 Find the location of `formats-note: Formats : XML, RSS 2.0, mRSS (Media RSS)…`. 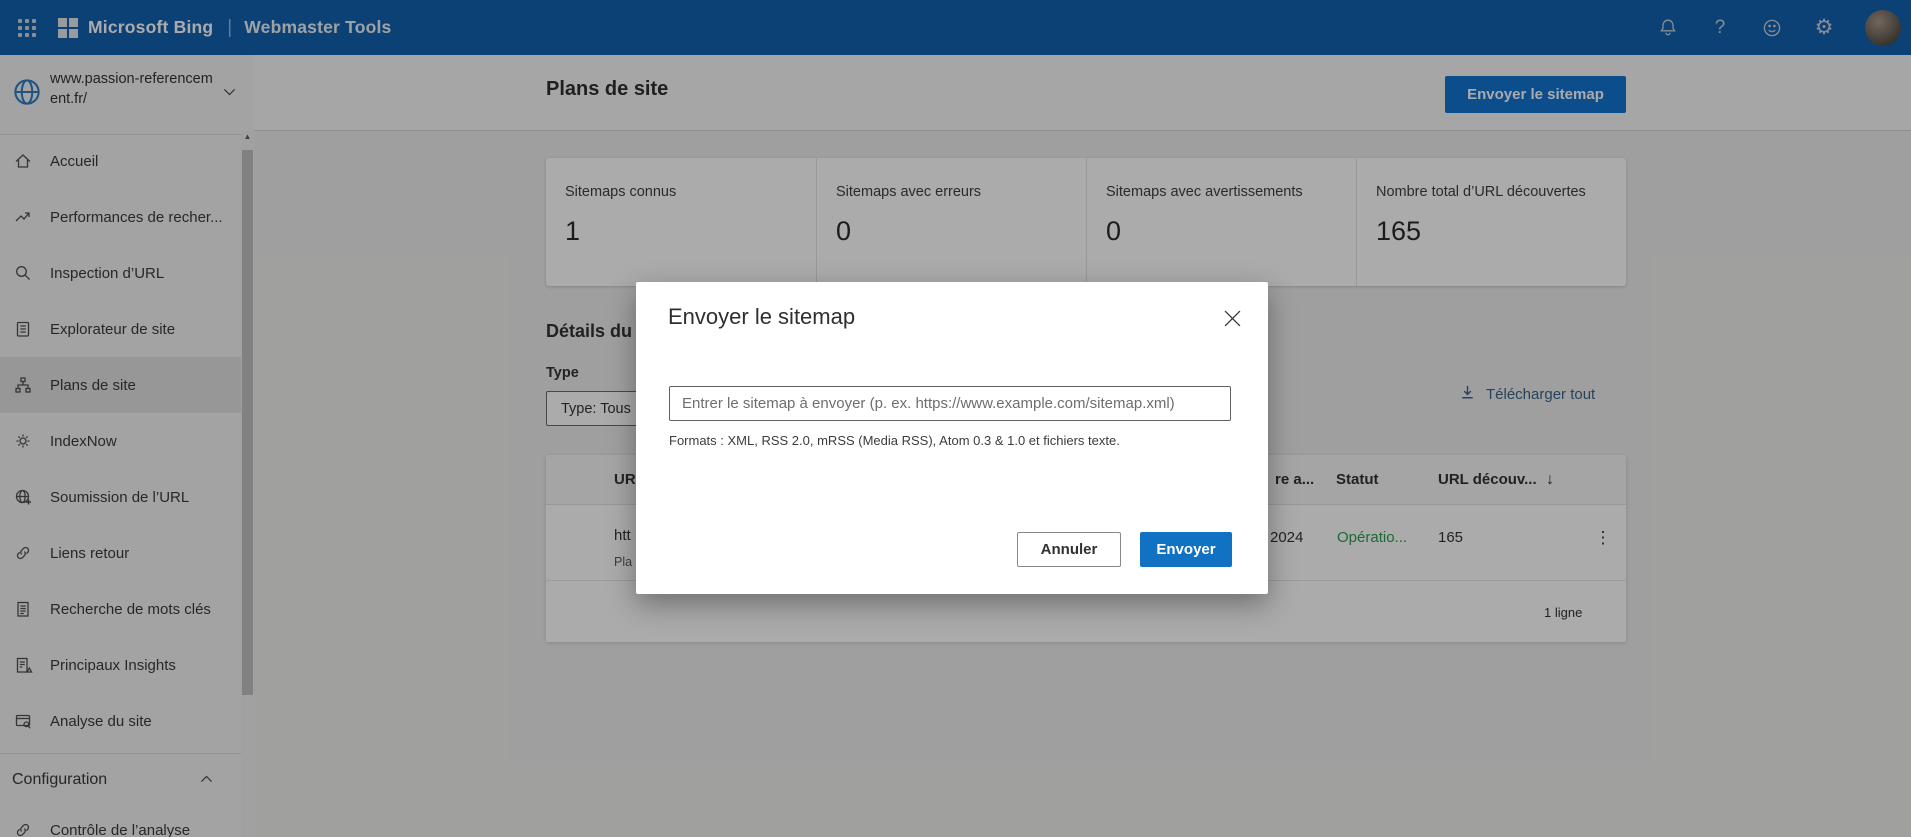

formats-note: Formats : XML, RSS 2.0, mRSS (Media RSS)… is located at coordinates (894, 440).